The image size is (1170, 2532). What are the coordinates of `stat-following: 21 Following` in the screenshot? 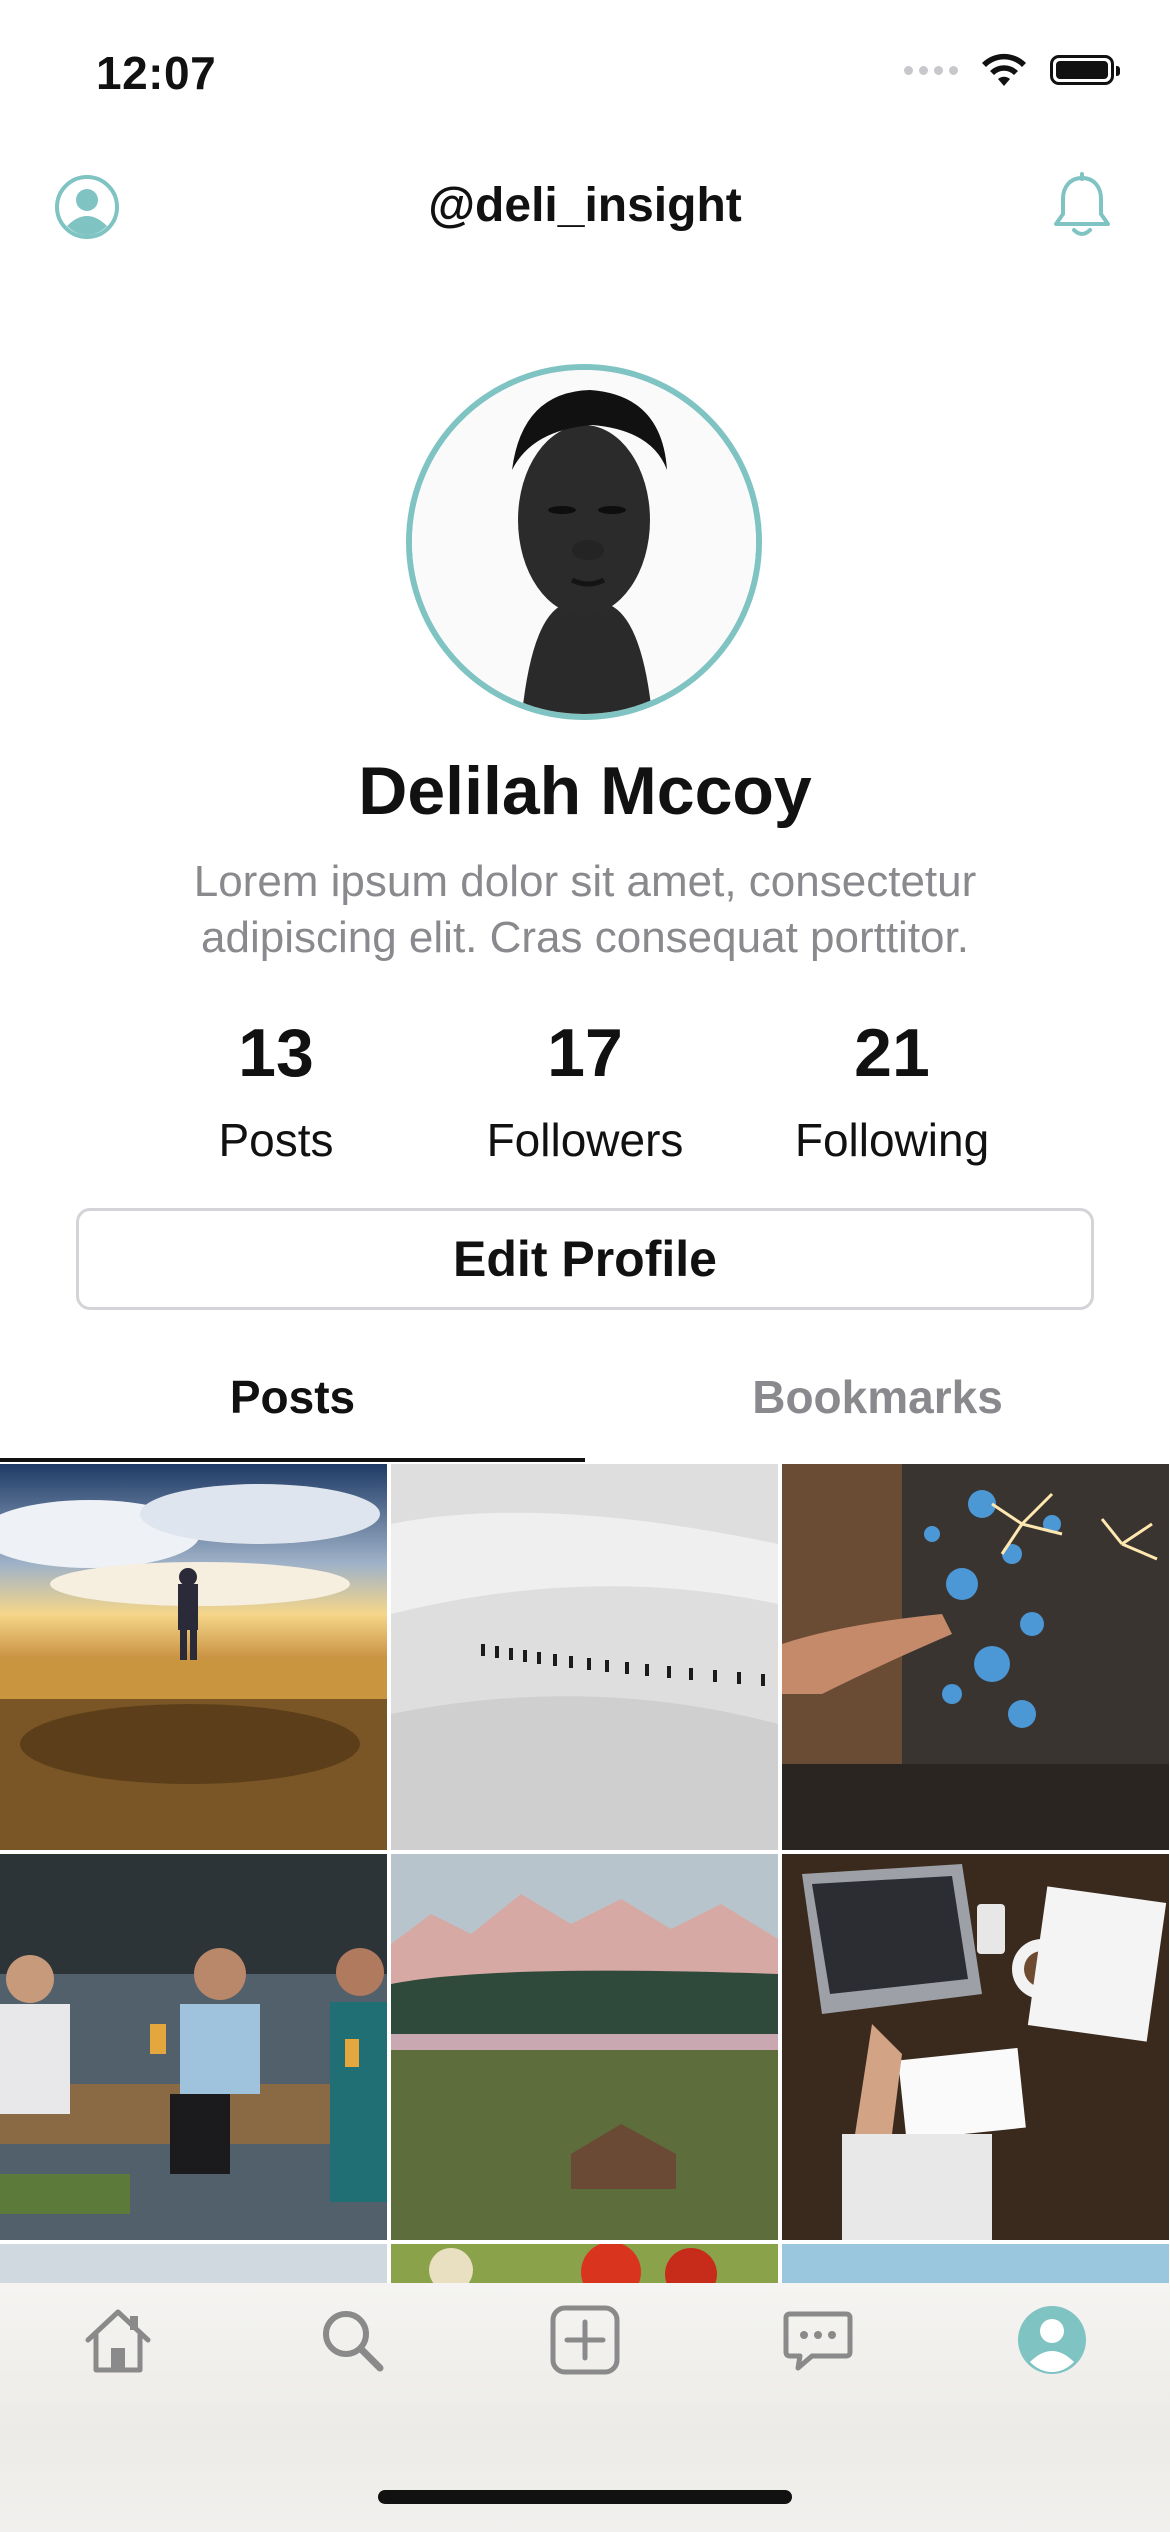 It's located at (892, 1092).